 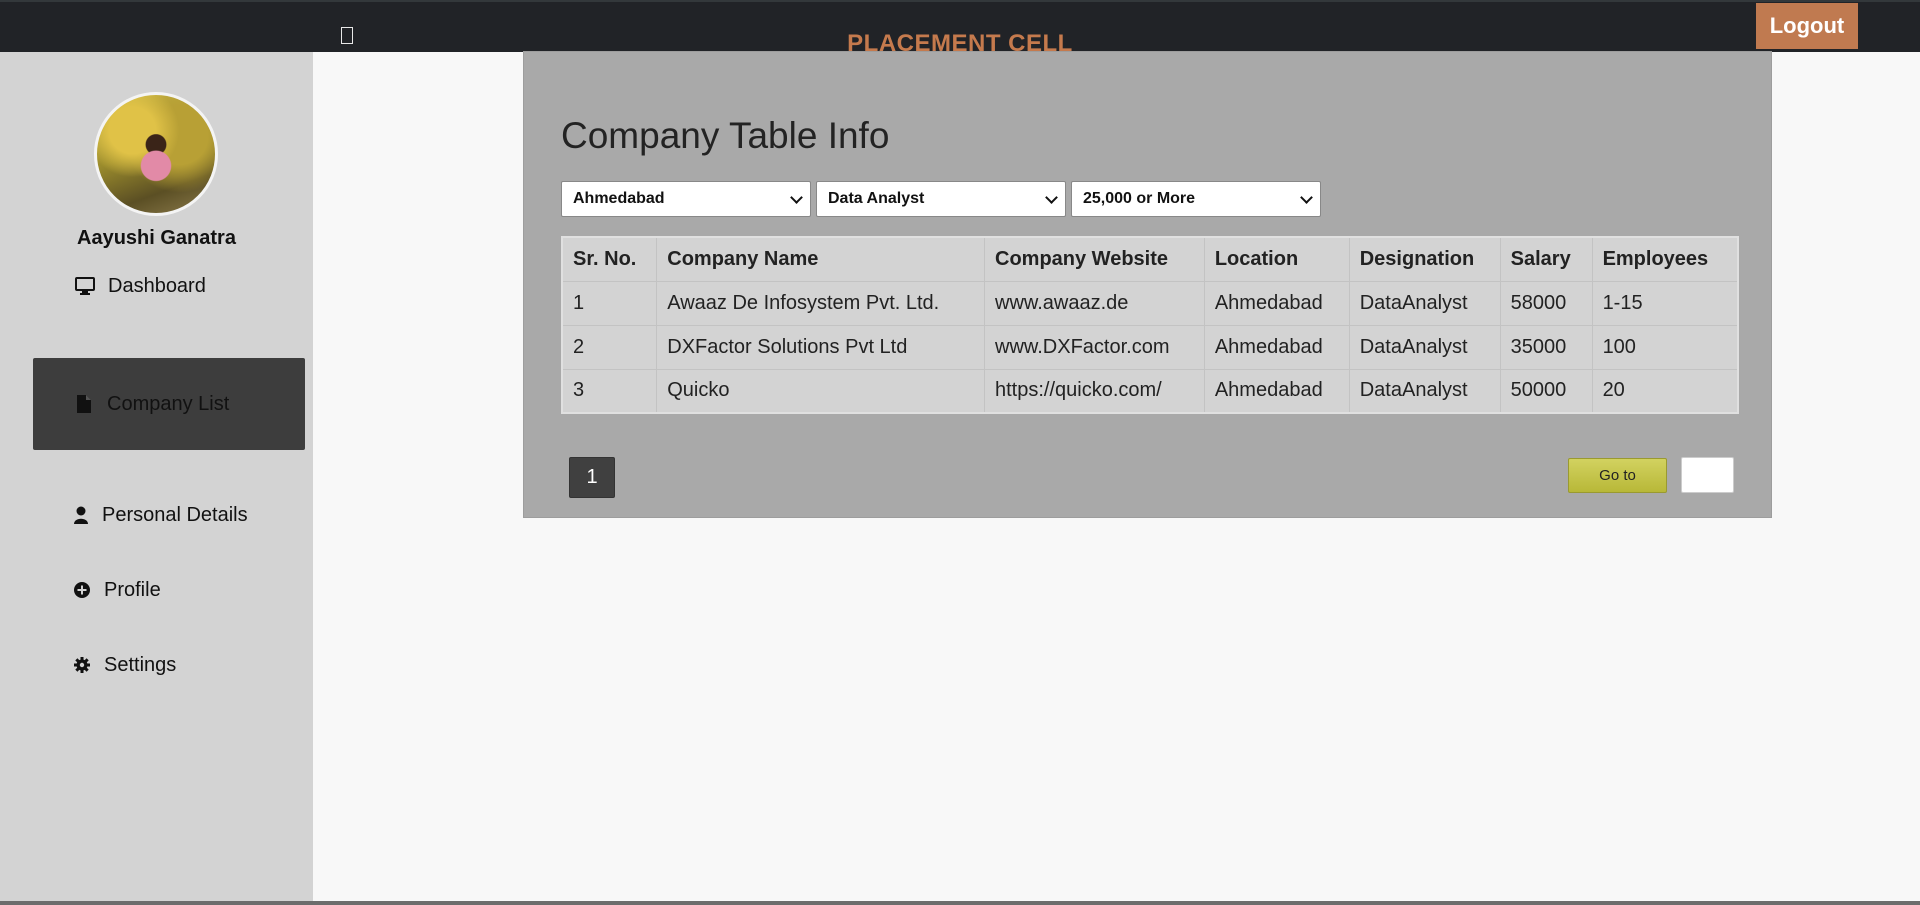 What do you see at coordinates (610, 391) in the screenshot?
I see `table-cell: 3` at bounding box center [610, 391].